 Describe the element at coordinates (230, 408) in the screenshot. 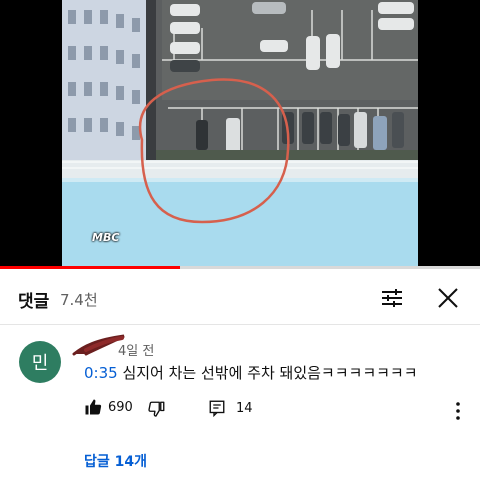

I see `reply-button: 14` at that location.